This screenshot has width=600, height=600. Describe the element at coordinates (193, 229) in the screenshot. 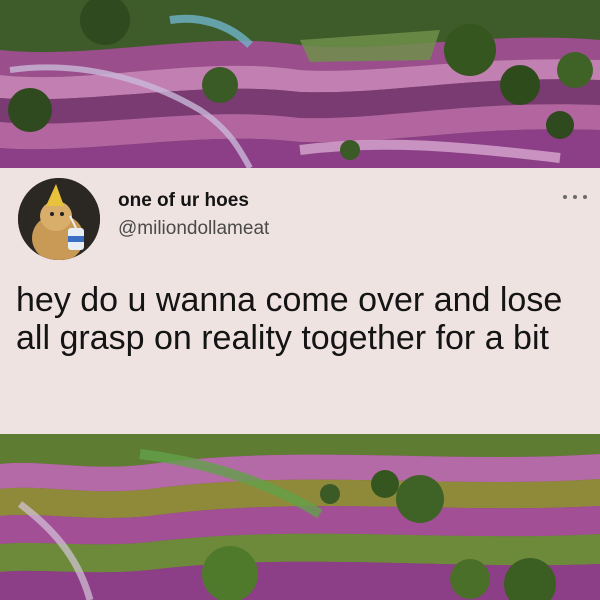

I see `user-handle: @miliondollameat` at that location.